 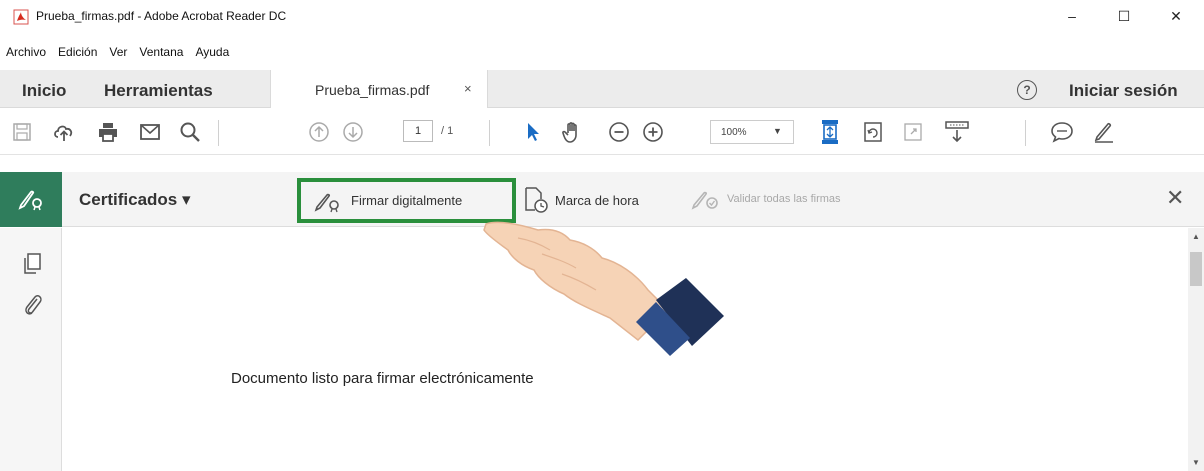 What do you see at coordinates (319, 132) in the screenshot?
I see `prev-page-icon` at bounding box center [319, 132].